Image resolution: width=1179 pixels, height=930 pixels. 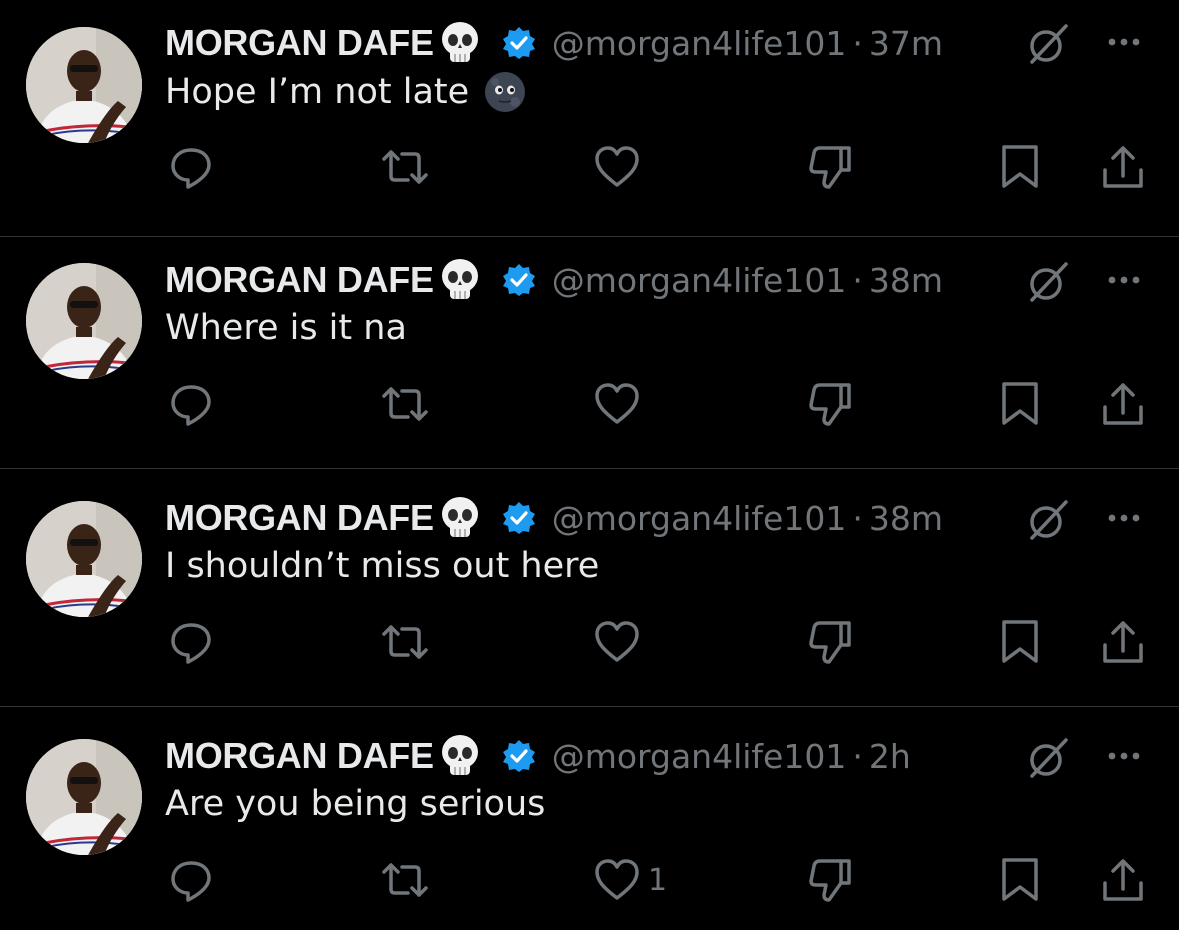 What do you see at coordinates (382, 566) in the screenshot?
I see `tweet-text-container: I shouldn’t miss out here` at bounding box center [382, 566].